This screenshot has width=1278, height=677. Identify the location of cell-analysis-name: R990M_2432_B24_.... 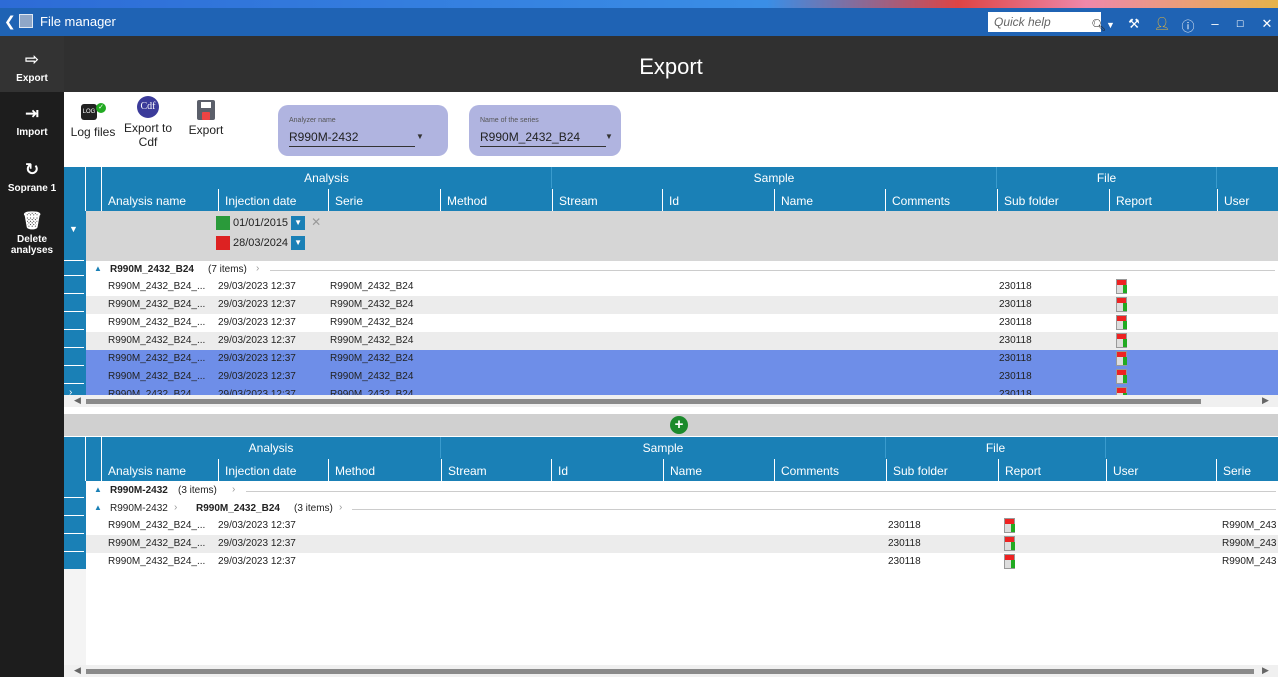
(157, 376).